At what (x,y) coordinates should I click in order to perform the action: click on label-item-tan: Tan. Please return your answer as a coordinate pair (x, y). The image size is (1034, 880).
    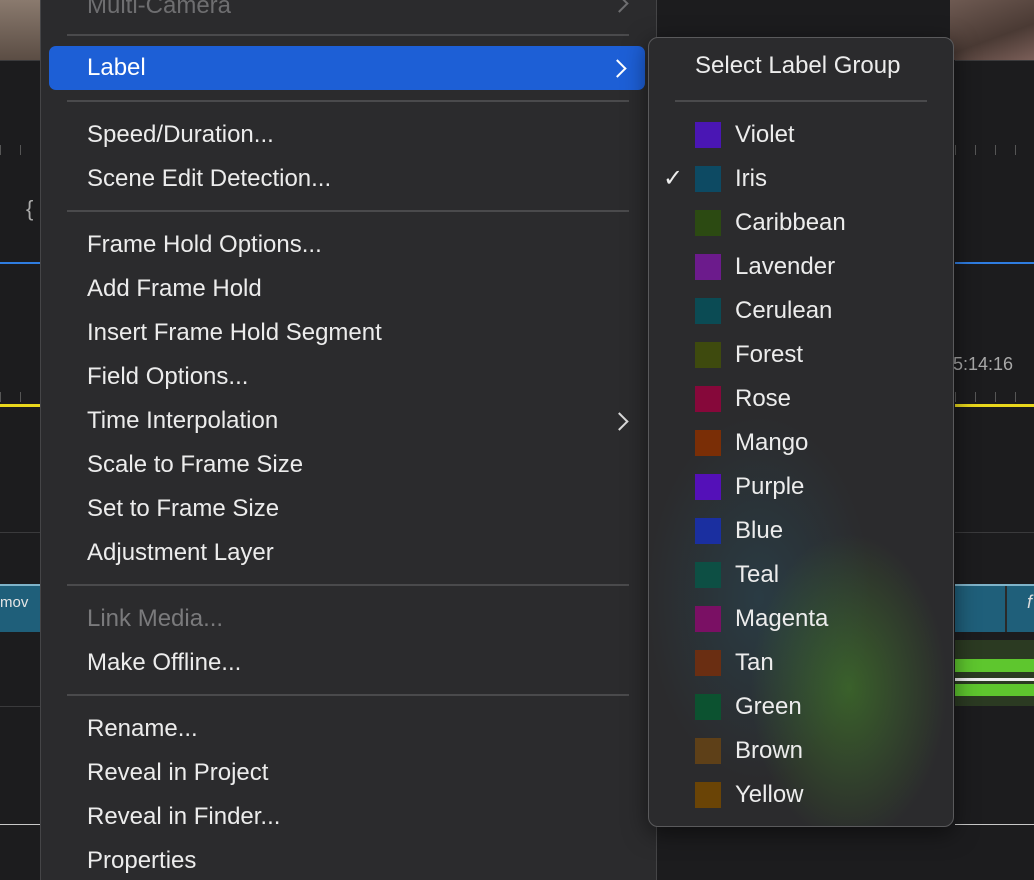
    Looking at the image, I should click on (799, 663).